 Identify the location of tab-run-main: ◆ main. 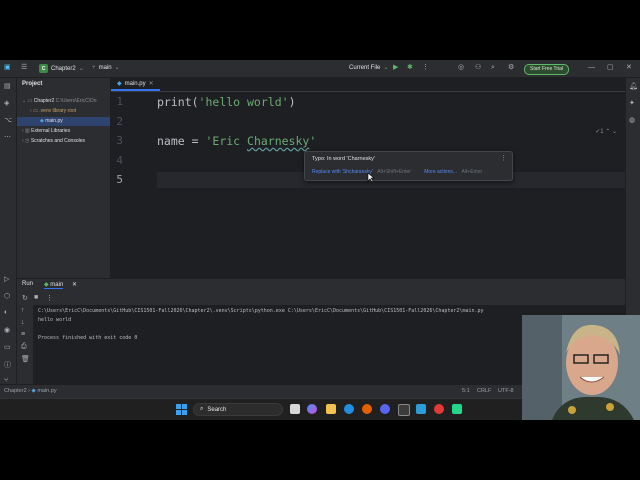
(54, 285).